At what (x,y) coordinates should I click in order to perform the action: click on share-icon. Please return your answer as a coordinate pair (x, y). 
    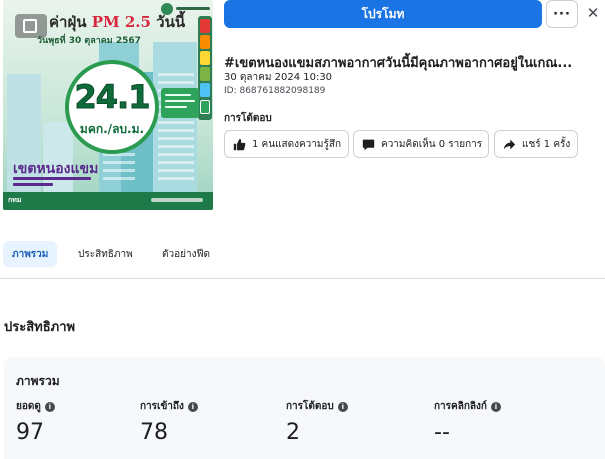
    Looking at the image, I should click on (509, 144).